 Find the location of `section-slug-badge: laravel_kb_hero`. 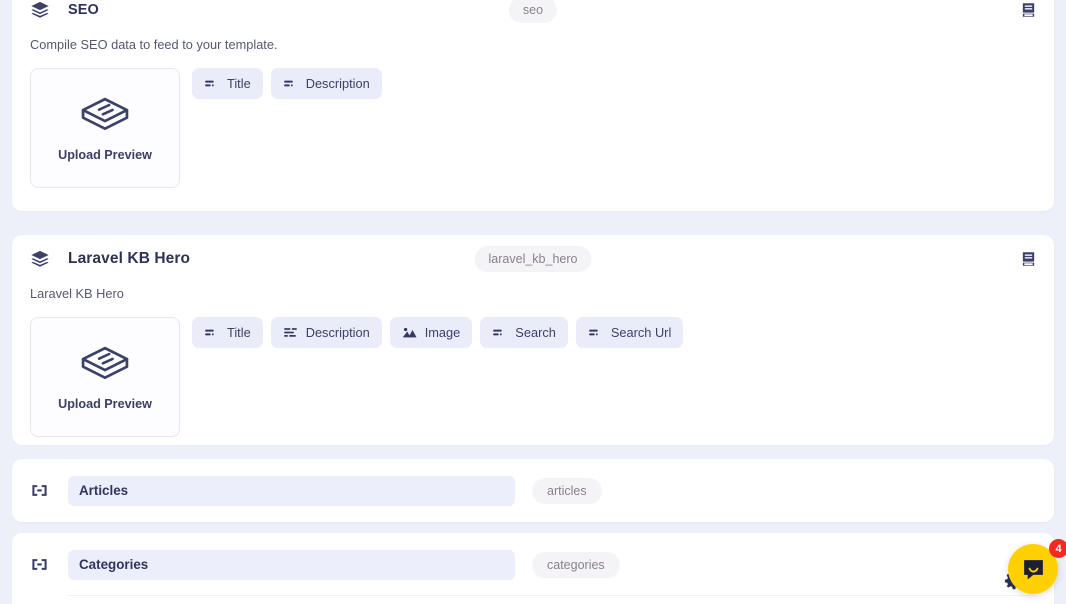

section-slug-badge: laravel_kb_hero is located at coordinates (533, 259).